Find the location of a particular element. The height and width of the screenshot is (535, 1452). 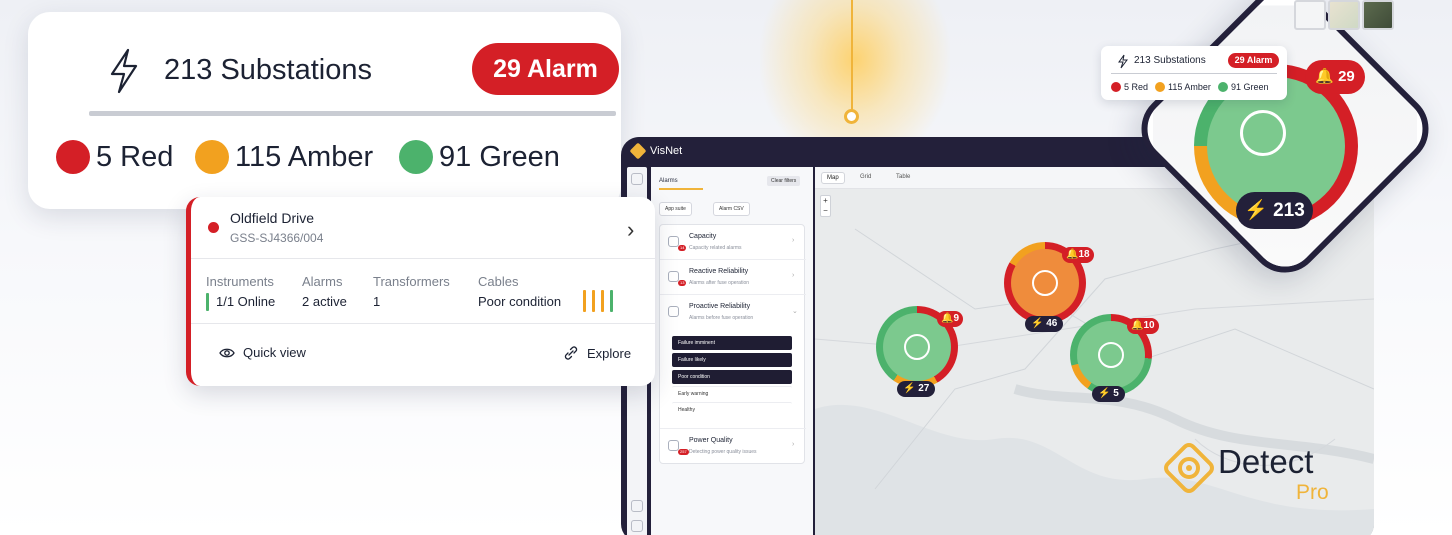

filter-healthy: Healthy is located at coordinates (732, 409).